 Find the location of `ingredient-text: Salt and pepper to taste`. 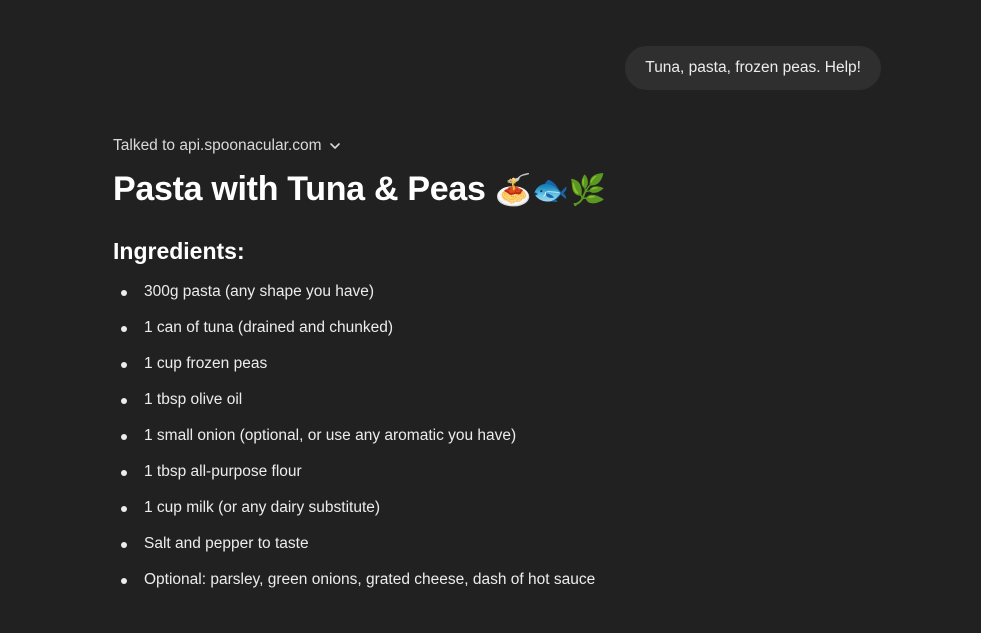

ingredient-text: Salt and pepper to taste is located at coordinates (226, 543).